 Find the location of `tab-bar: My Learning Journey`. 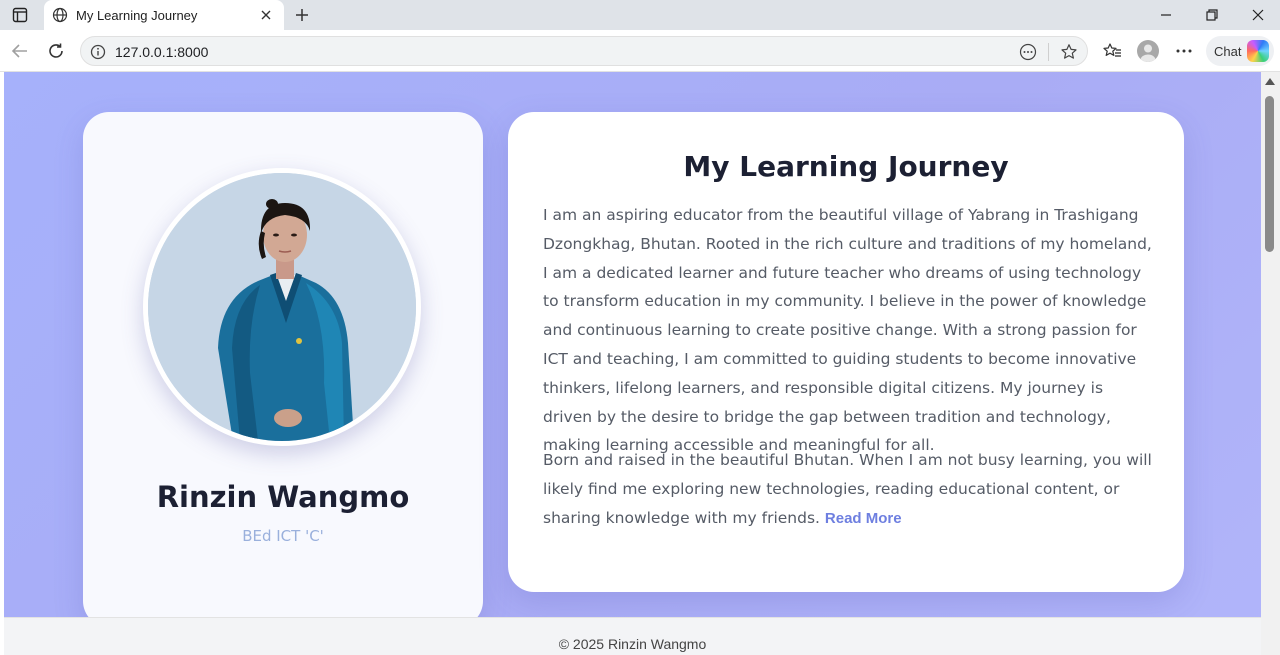

tab-bar: My Learning Journey is located at coordinates (640, 15).